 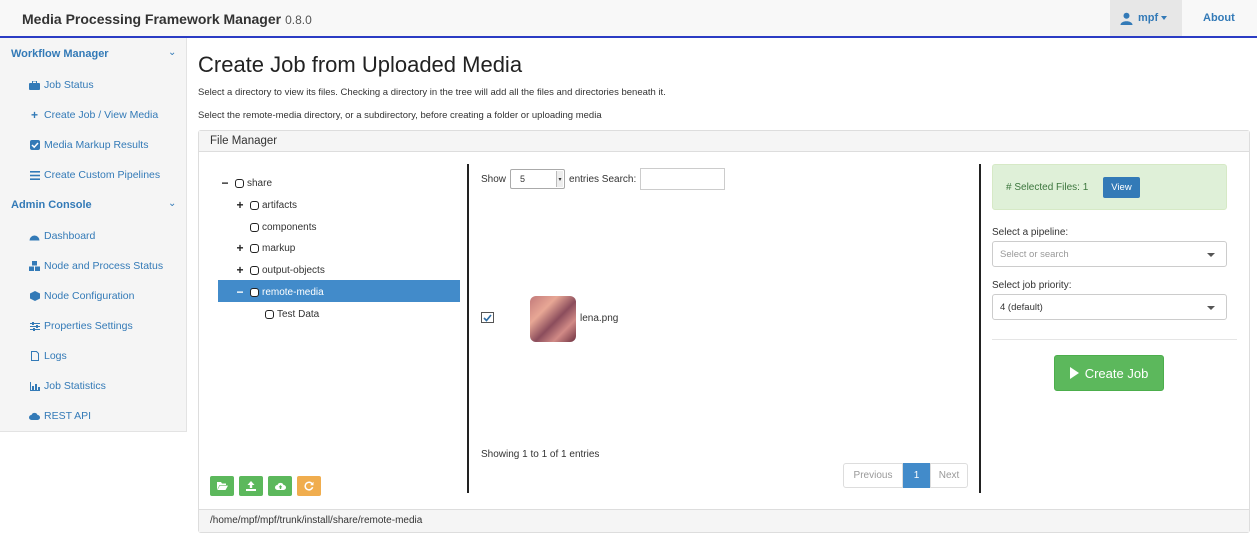 What do you see at coordinates (298, 314) in the screenshot?
I see `tree-node-label: Test Data` at bounding box center [298, 314].